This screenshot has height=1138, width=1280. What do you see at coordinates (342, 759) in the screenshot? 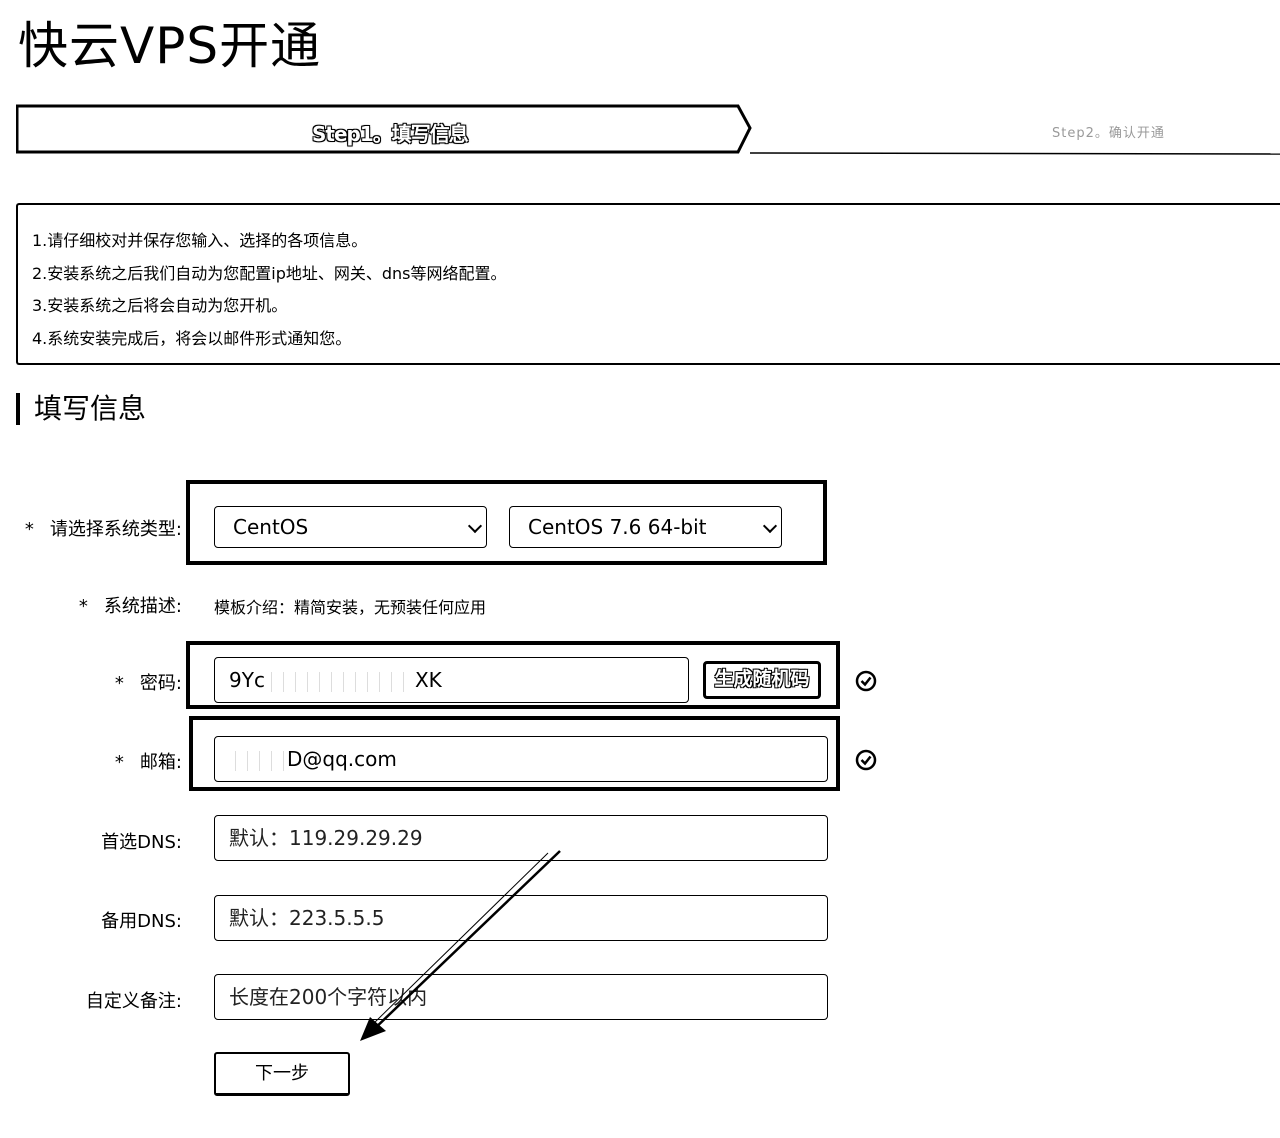
I see `email-value-suffix: D@qq.com` at bounding box center [342, 759].